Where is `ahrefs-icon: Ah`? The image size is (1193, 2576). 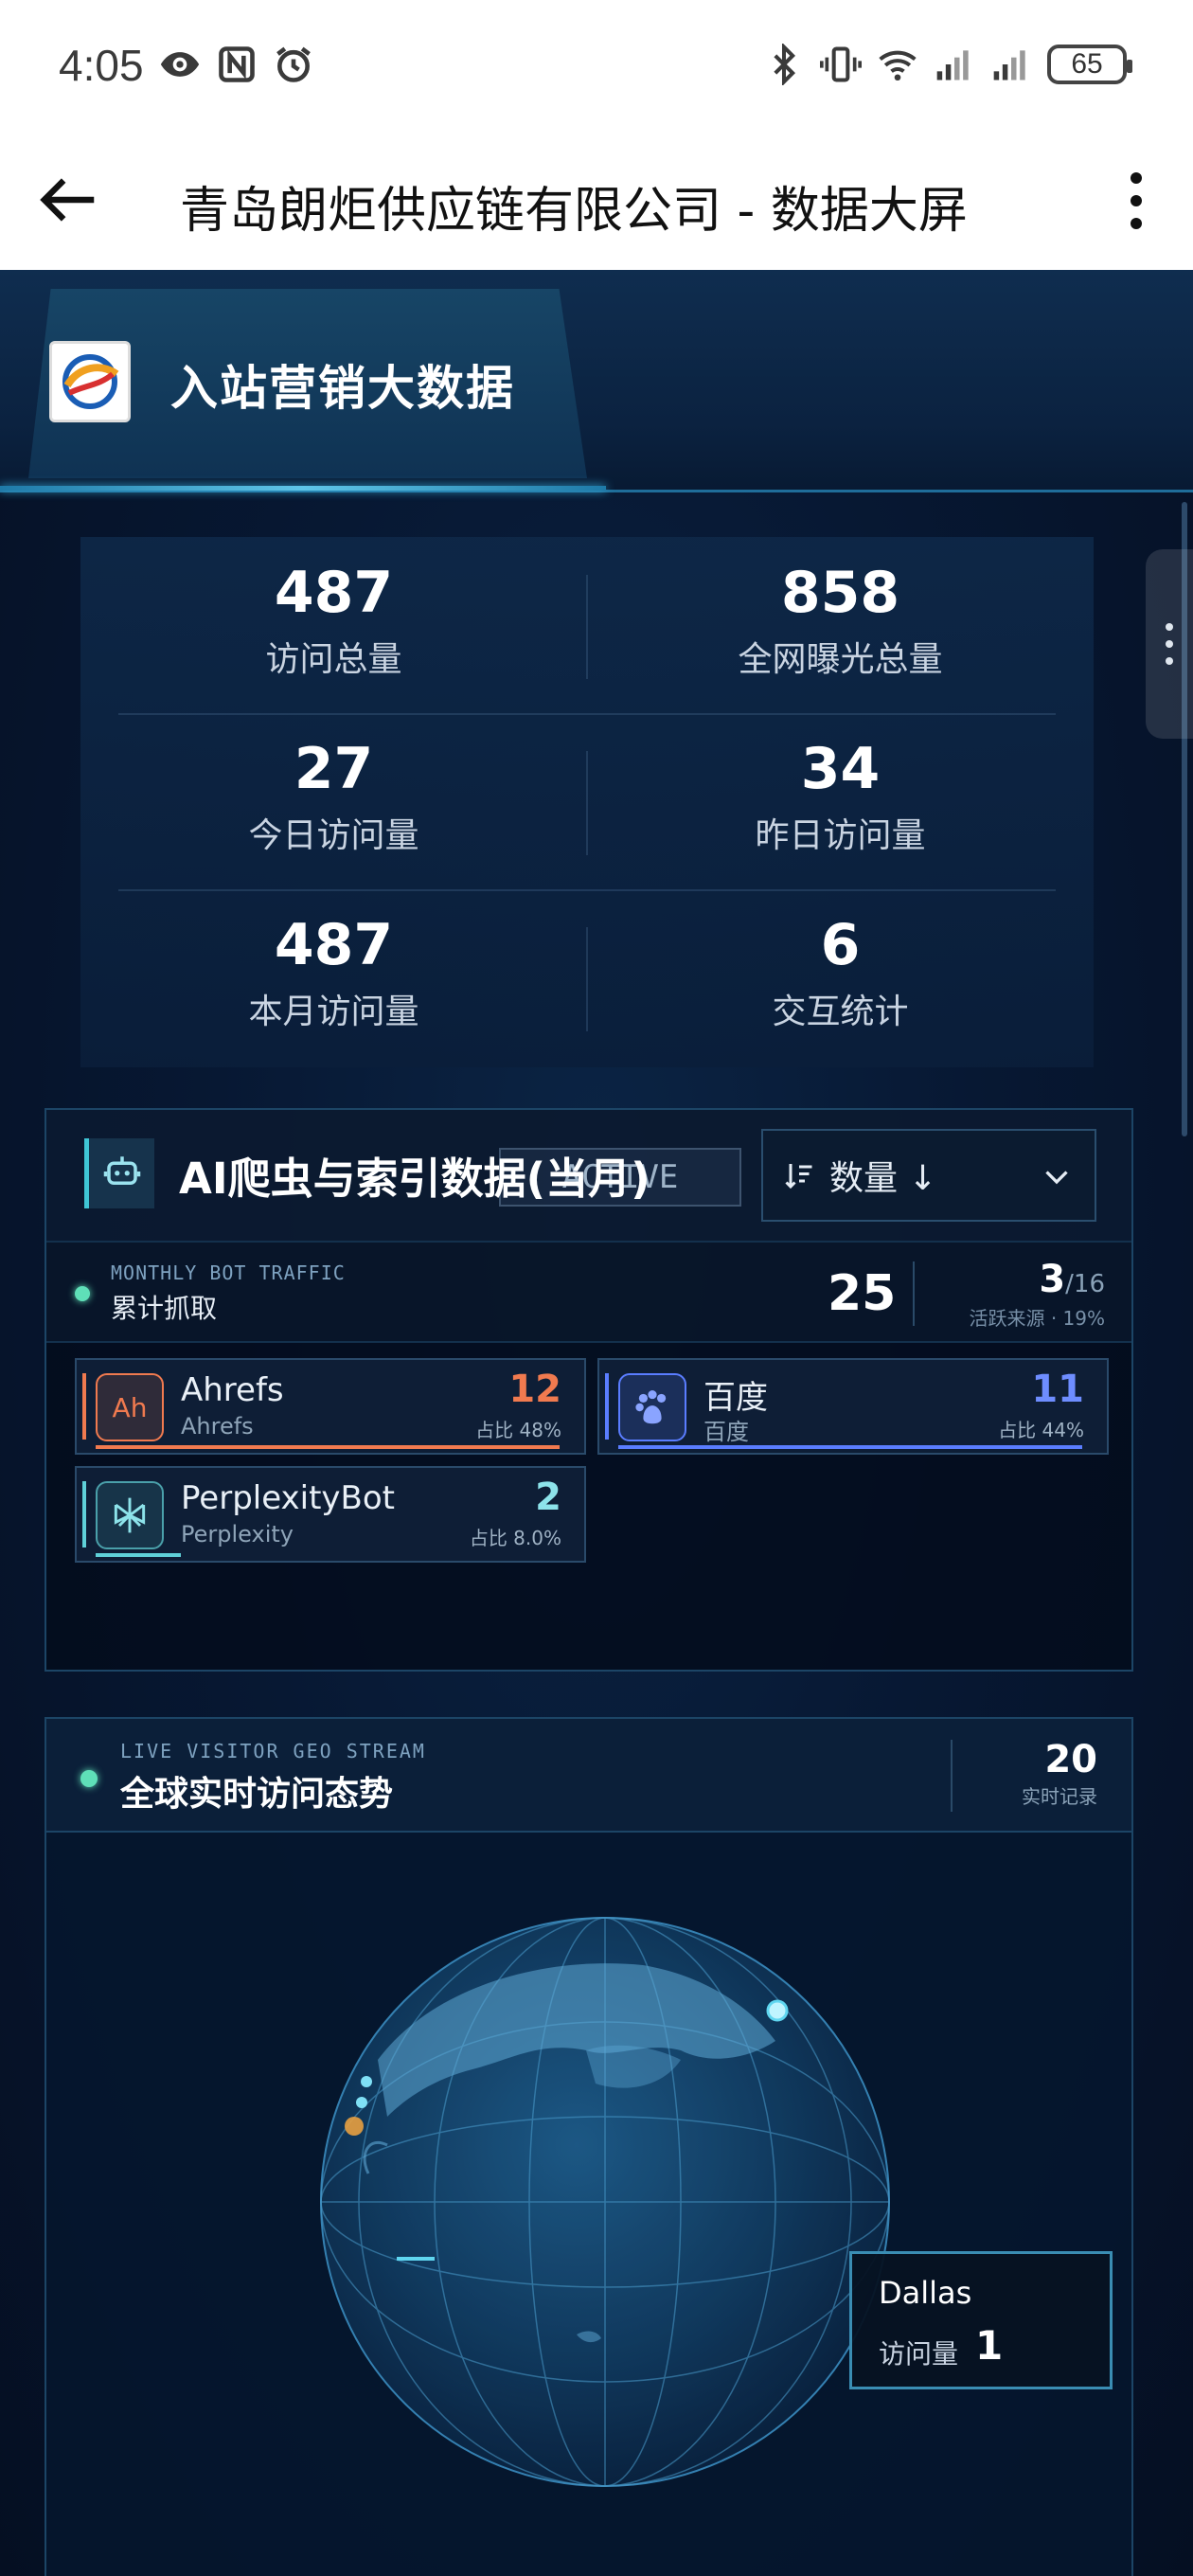
ahrefs-icon: Ah is located at coordinates (130, 1407).